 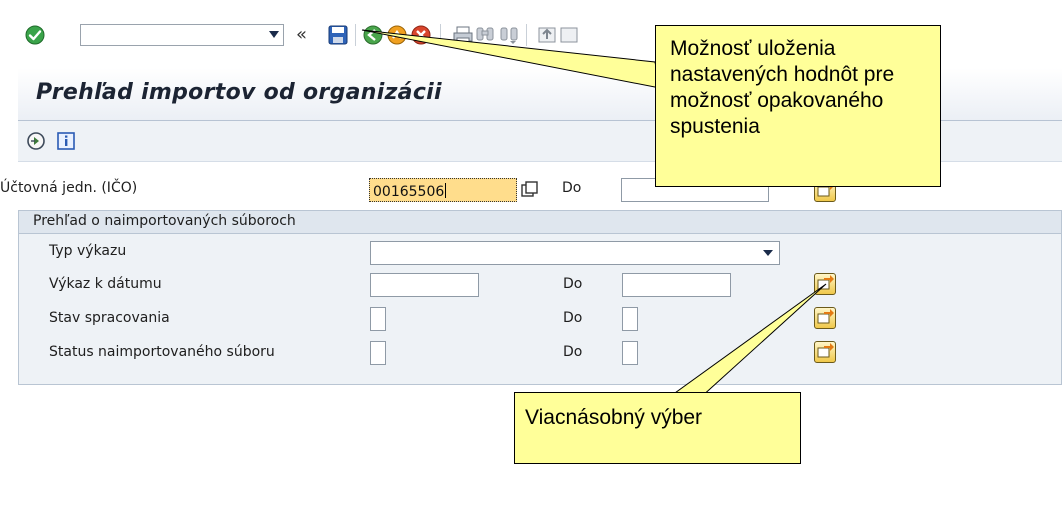 I want to click on multiple-selection-callout: Viacnásobný výber, so click(x=657, y=428).